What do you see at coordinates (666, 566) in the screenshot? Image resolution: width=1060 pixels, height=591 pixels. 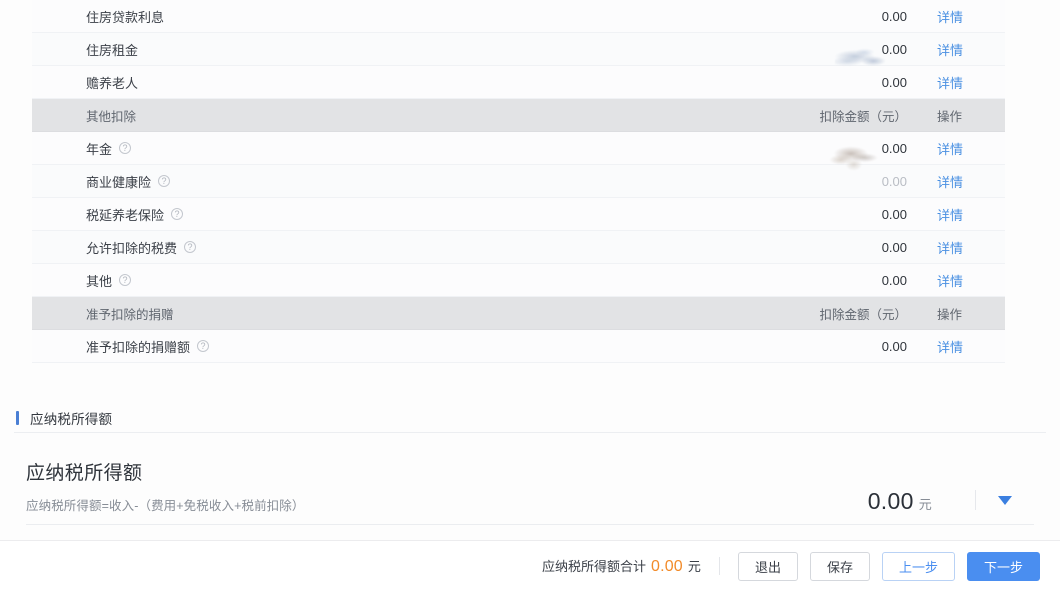 I see `footer-total-value: 0.00` at bounding box center [666, 566].